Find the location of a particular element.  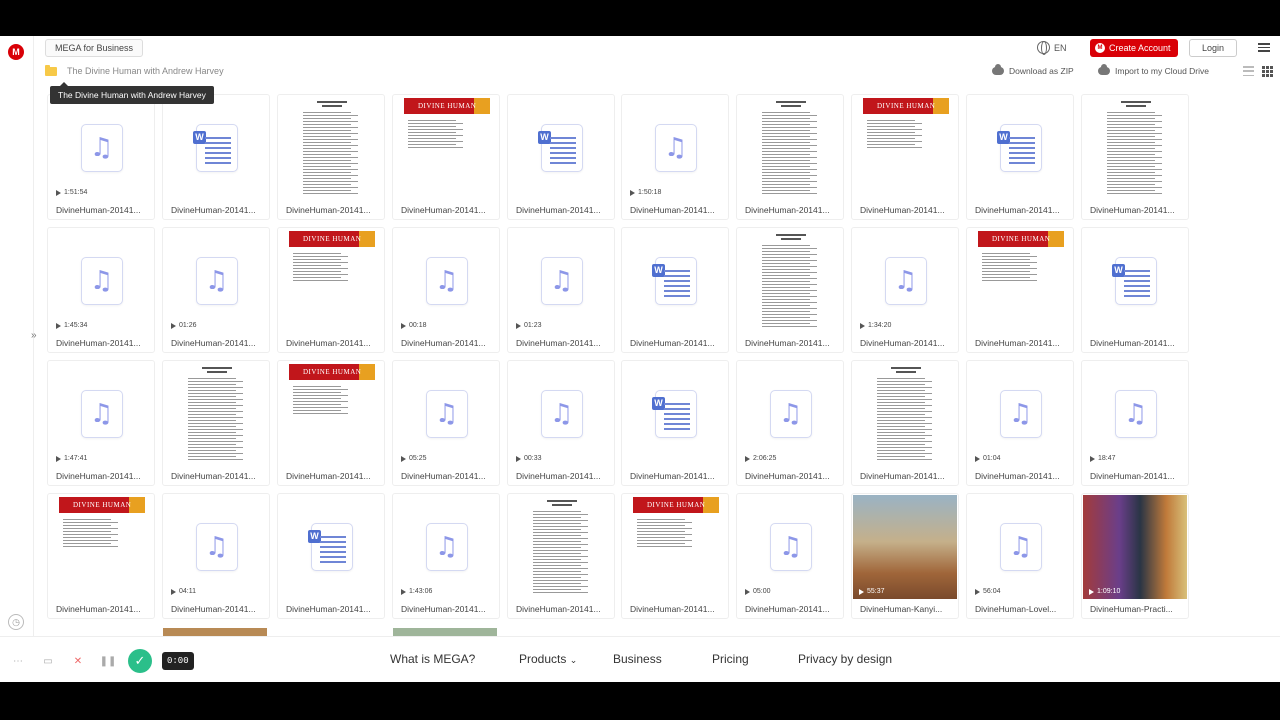

left-rail: M » ◷ is located at coordinates (18, 359).